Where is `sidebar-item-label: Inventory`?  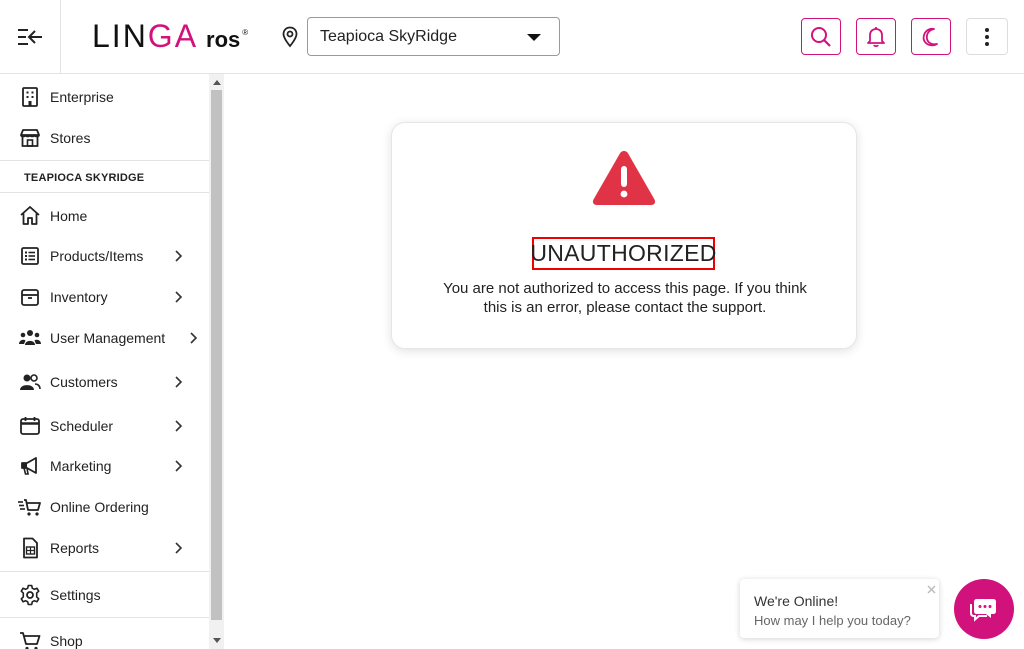
sidebar-item-label: Inventory is located at coordinates (79, 297).